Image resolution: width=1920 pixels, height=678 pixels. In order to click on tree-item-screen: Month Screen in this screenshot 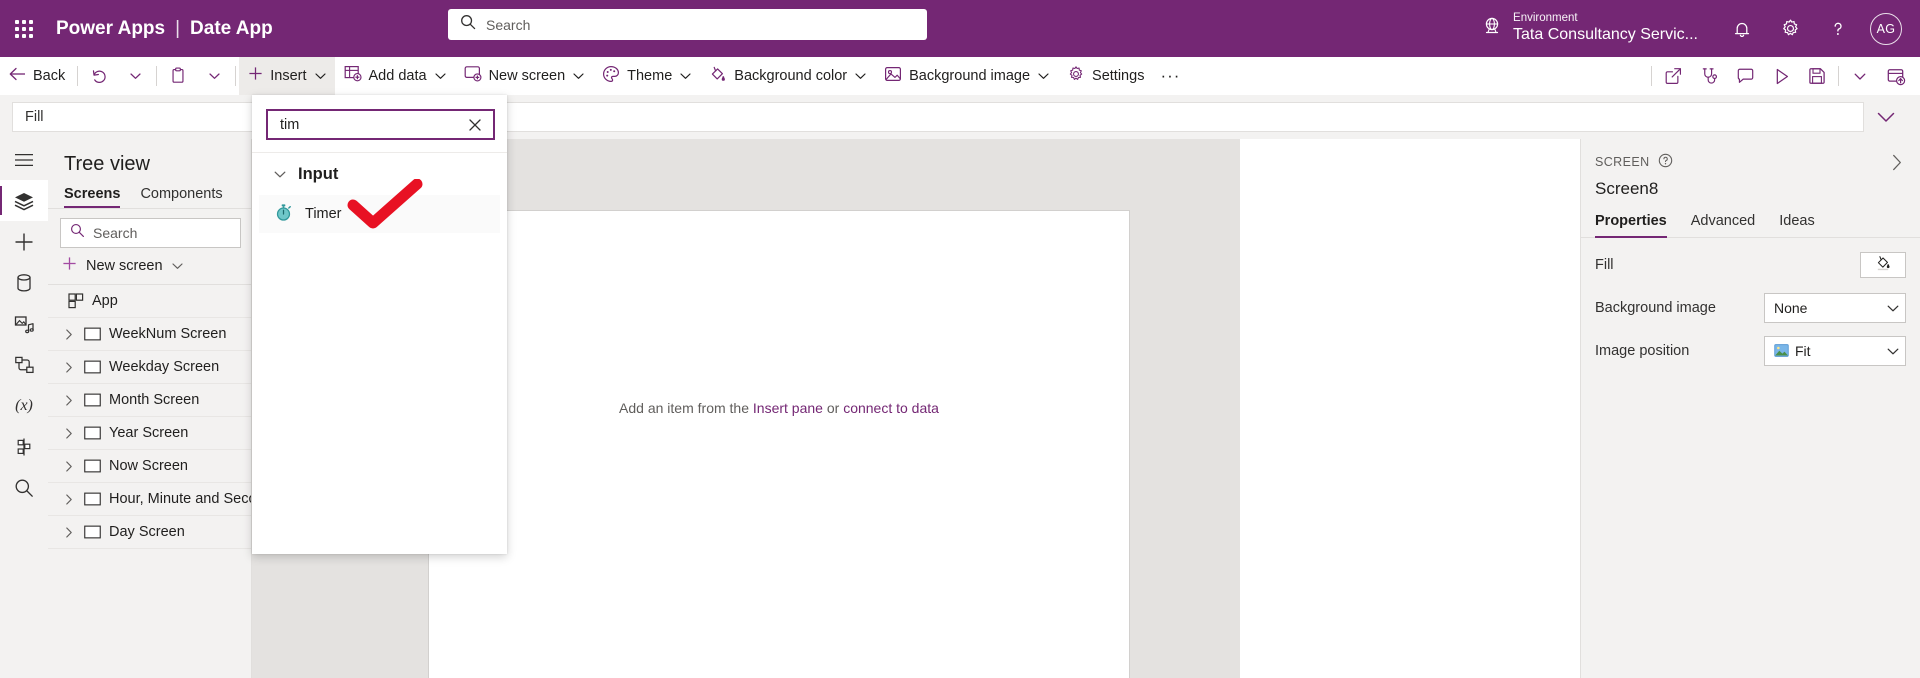, I will do `click(149, 400)`.